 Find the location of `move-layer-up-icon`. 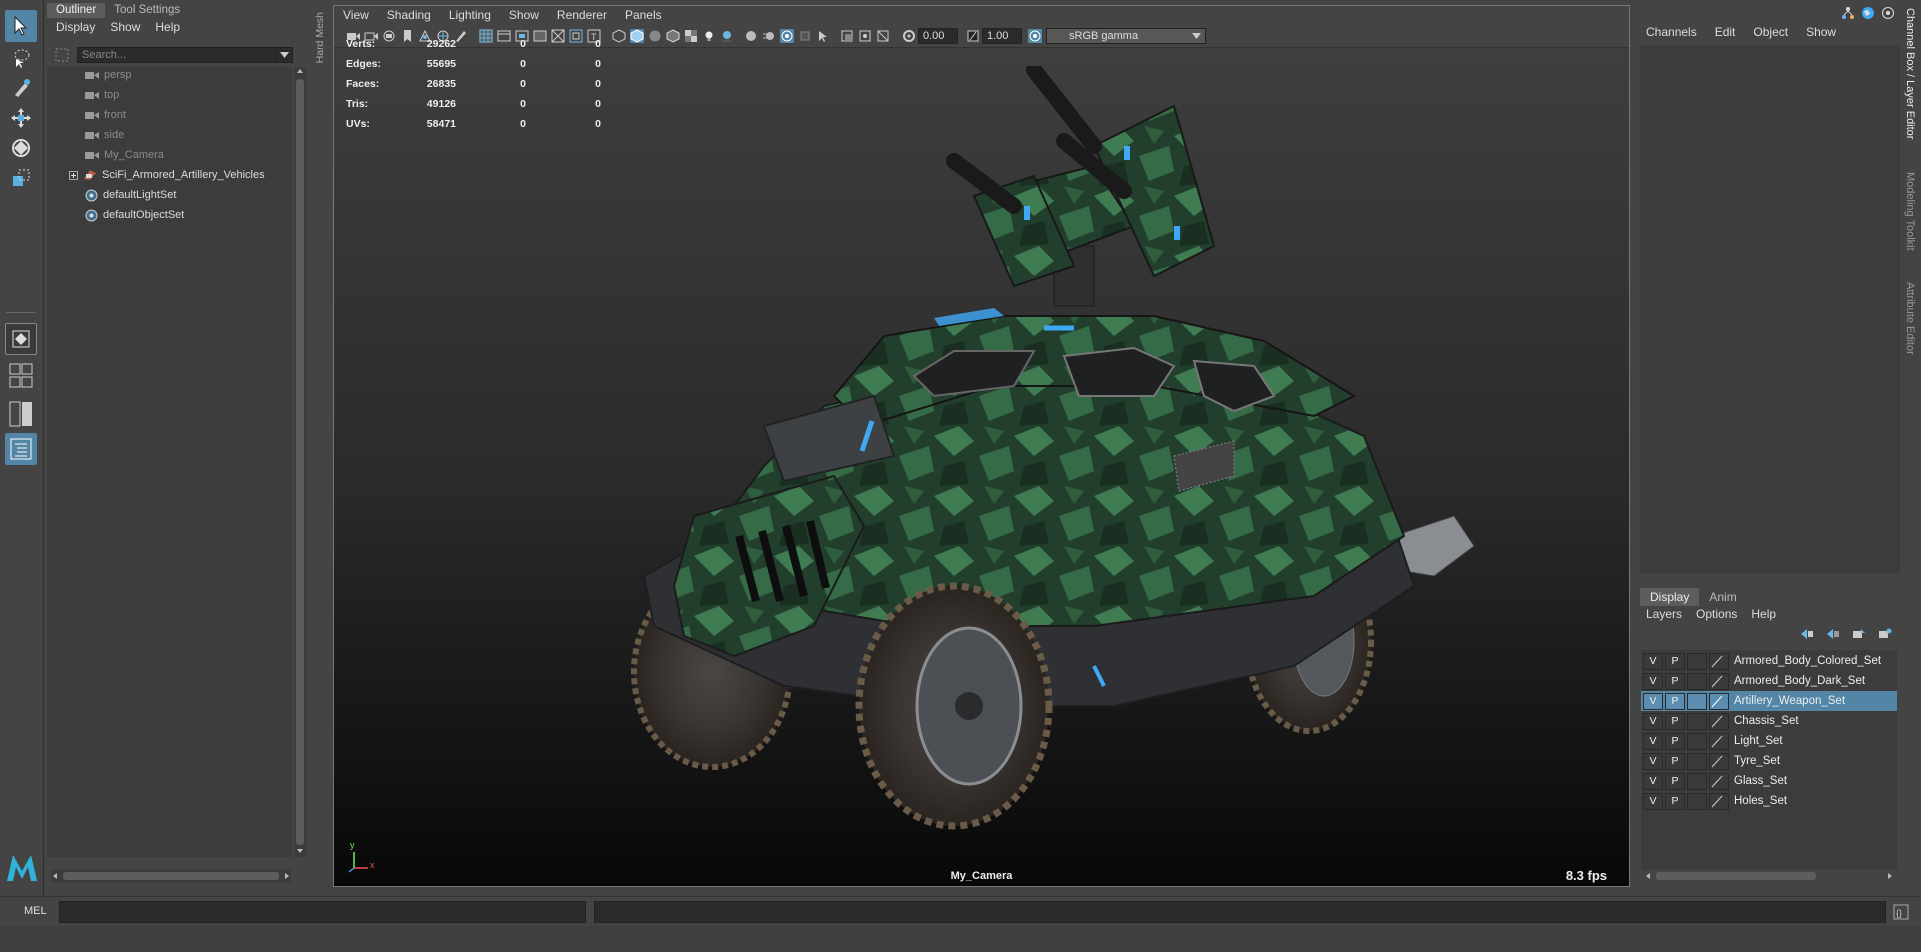

move-layer-up-icon is located at coordinates (1807, 634).